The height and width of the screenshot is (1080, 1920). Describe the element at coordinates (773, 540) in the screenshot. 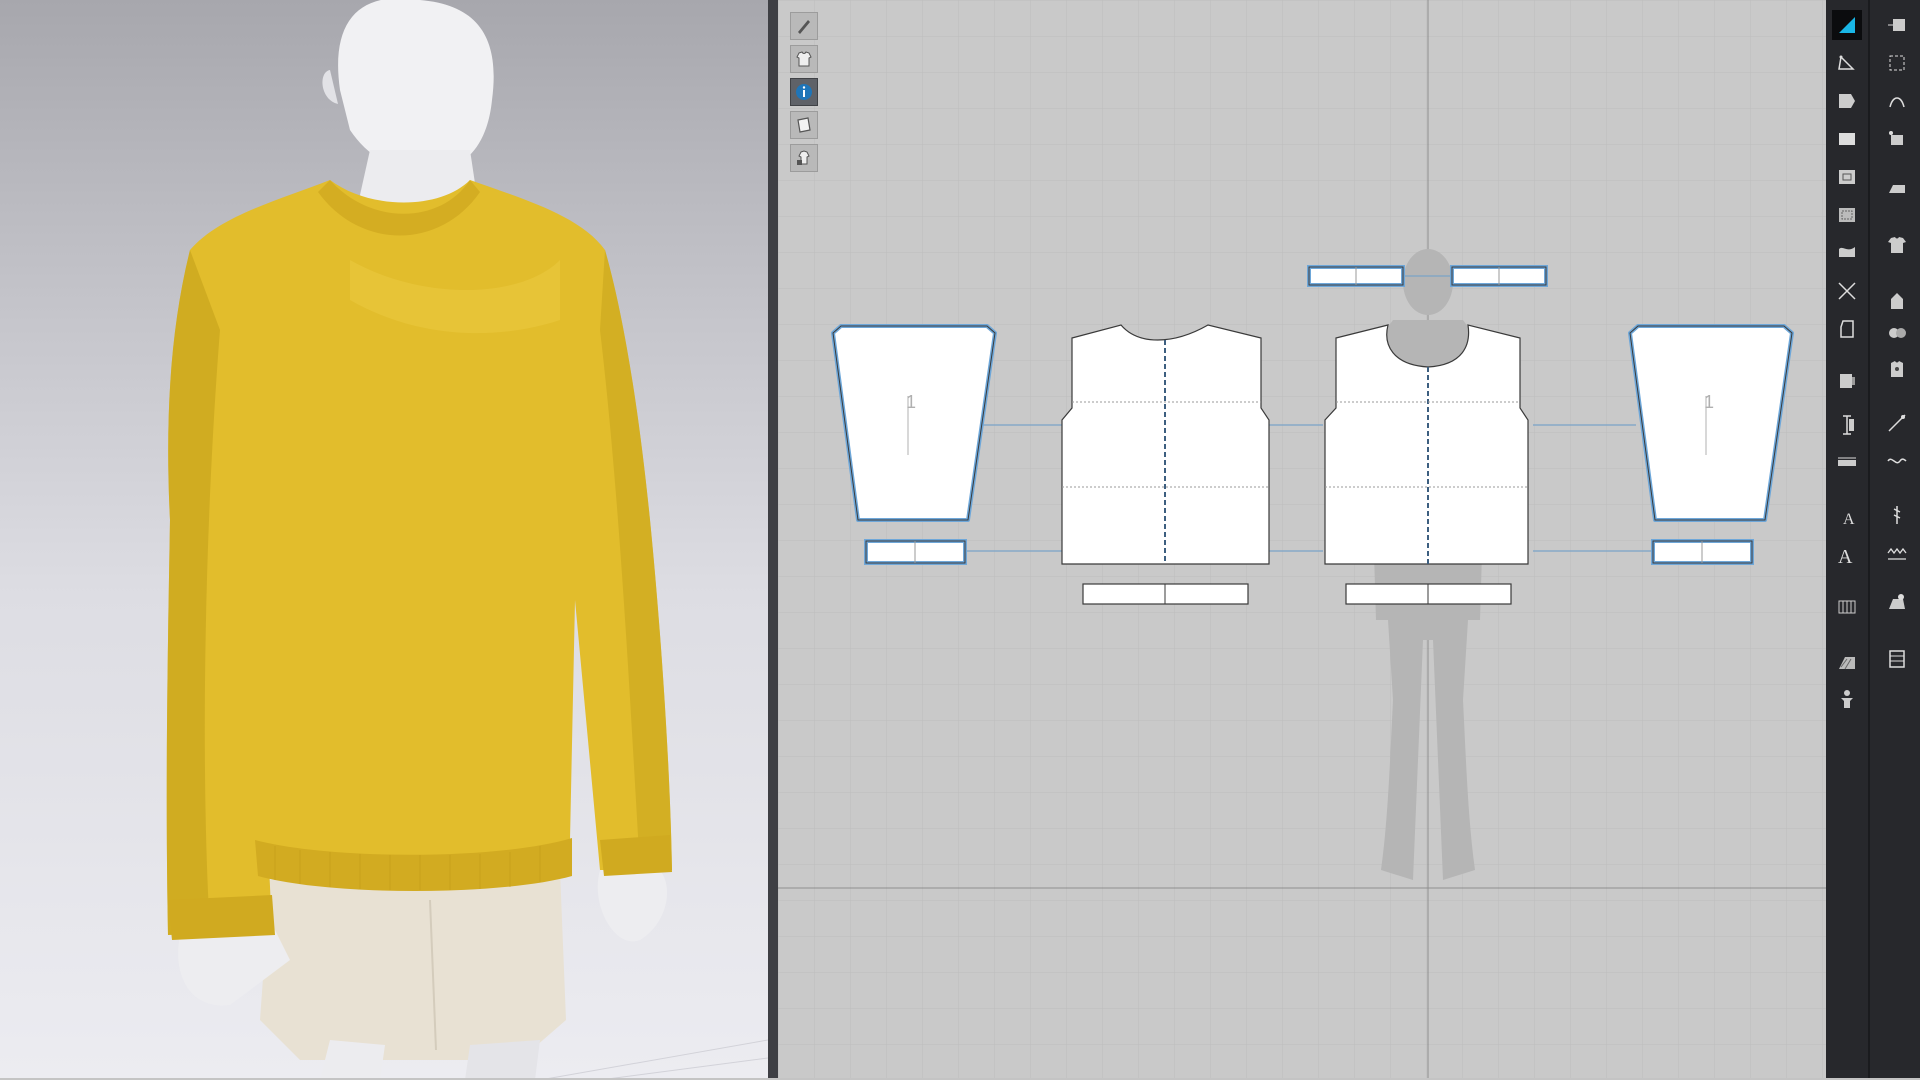

I see `panel-divider` at that location.